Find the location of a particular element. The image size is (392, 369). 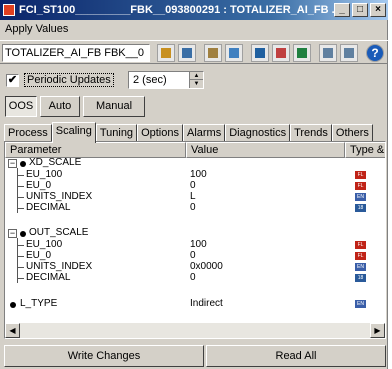

spin-down-icon: ▼ is located at coordinates (196, 84).